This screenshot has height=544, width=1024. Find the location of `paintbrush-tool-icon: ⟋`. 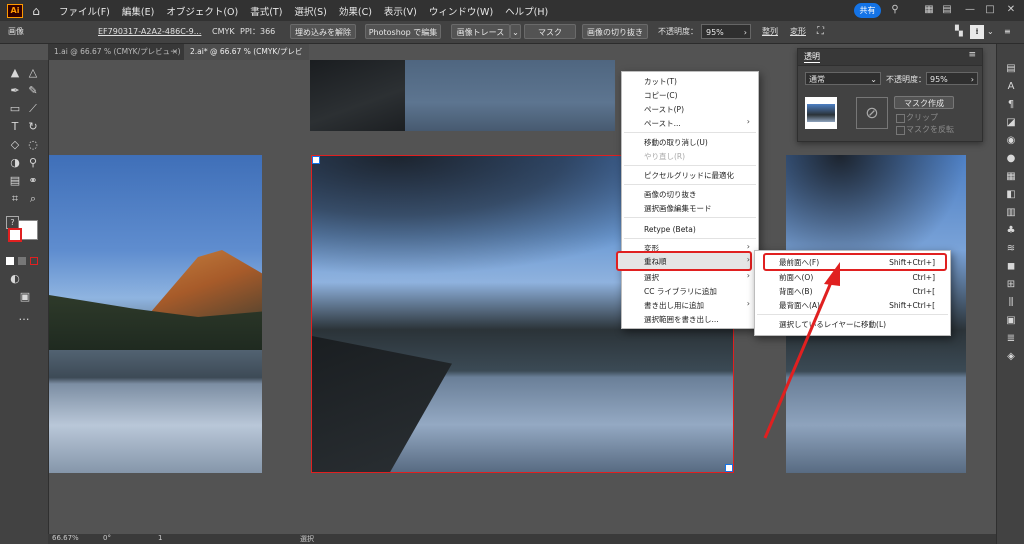

paintbrush-tool-icon: ⟋ is located at coordinates (33, 109).